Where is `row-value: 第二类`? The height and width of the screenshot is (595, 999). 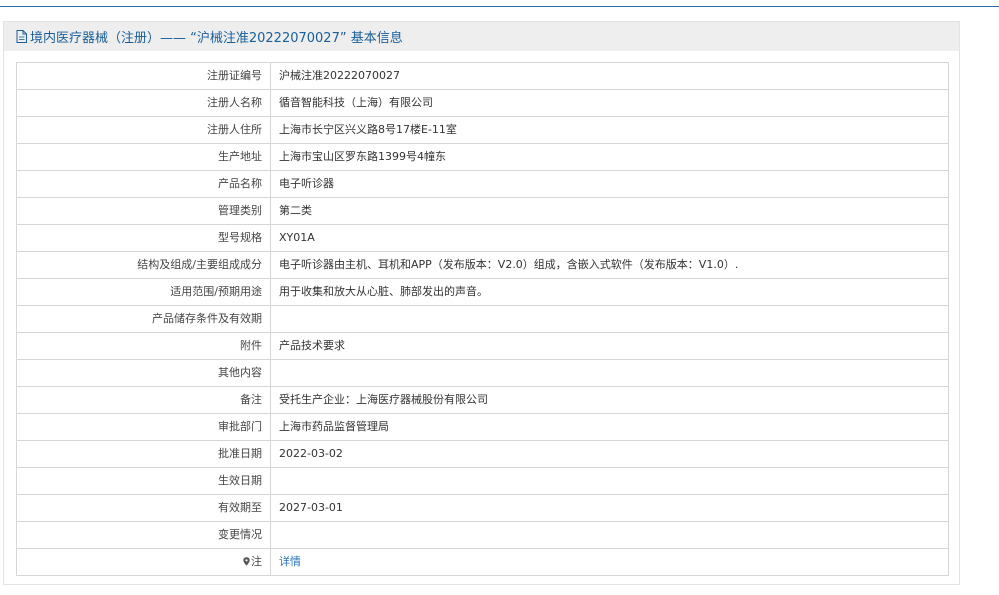
row-value: 第二类 is located at coordinates (609, 211).